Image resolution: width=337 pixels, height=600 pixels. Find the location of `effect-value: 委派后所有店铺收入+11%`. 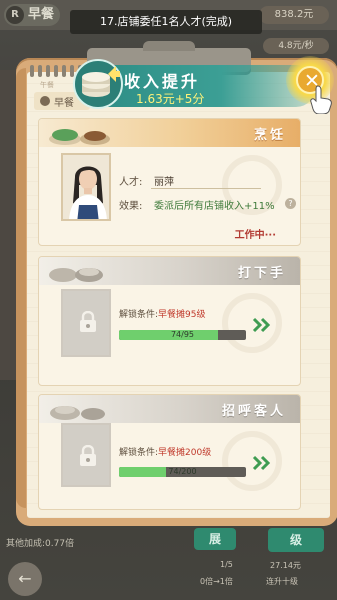

effect-value: 委派后所有店铺收入+11% is located at coordinates (214, 206).